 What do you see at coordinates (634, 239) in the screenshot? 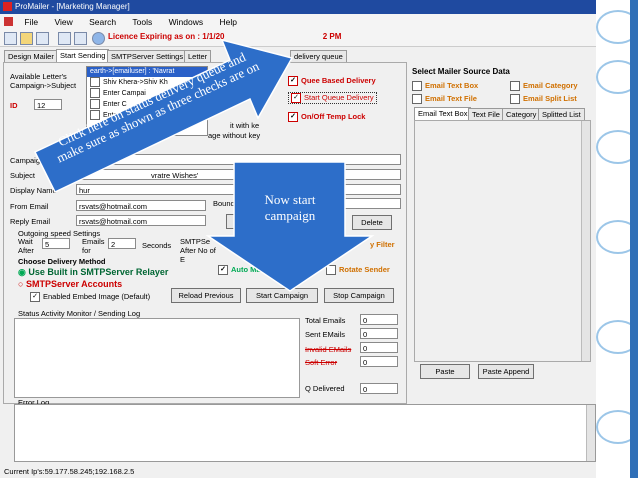
I see `decor-band` at bounding box center [634, 239].